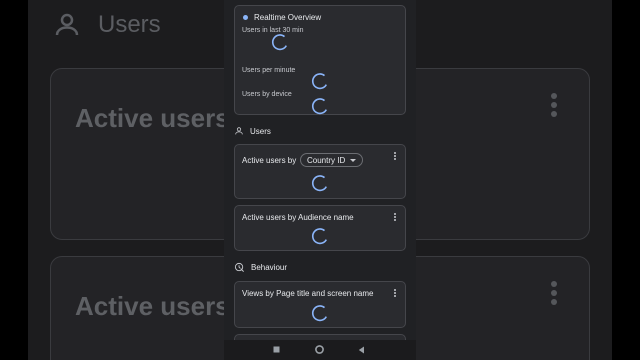 The width and height of the screenshot is (640, 360). Describe the element at coordinates (361, 350) in the screenshot. I see `back-icon` at that location.